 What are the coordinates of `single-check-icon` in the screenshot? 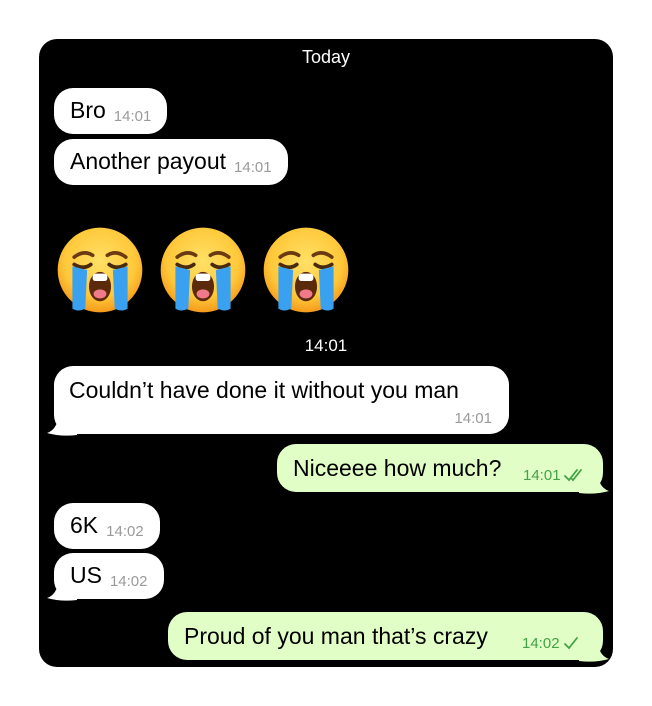 It's located at (570, 643).